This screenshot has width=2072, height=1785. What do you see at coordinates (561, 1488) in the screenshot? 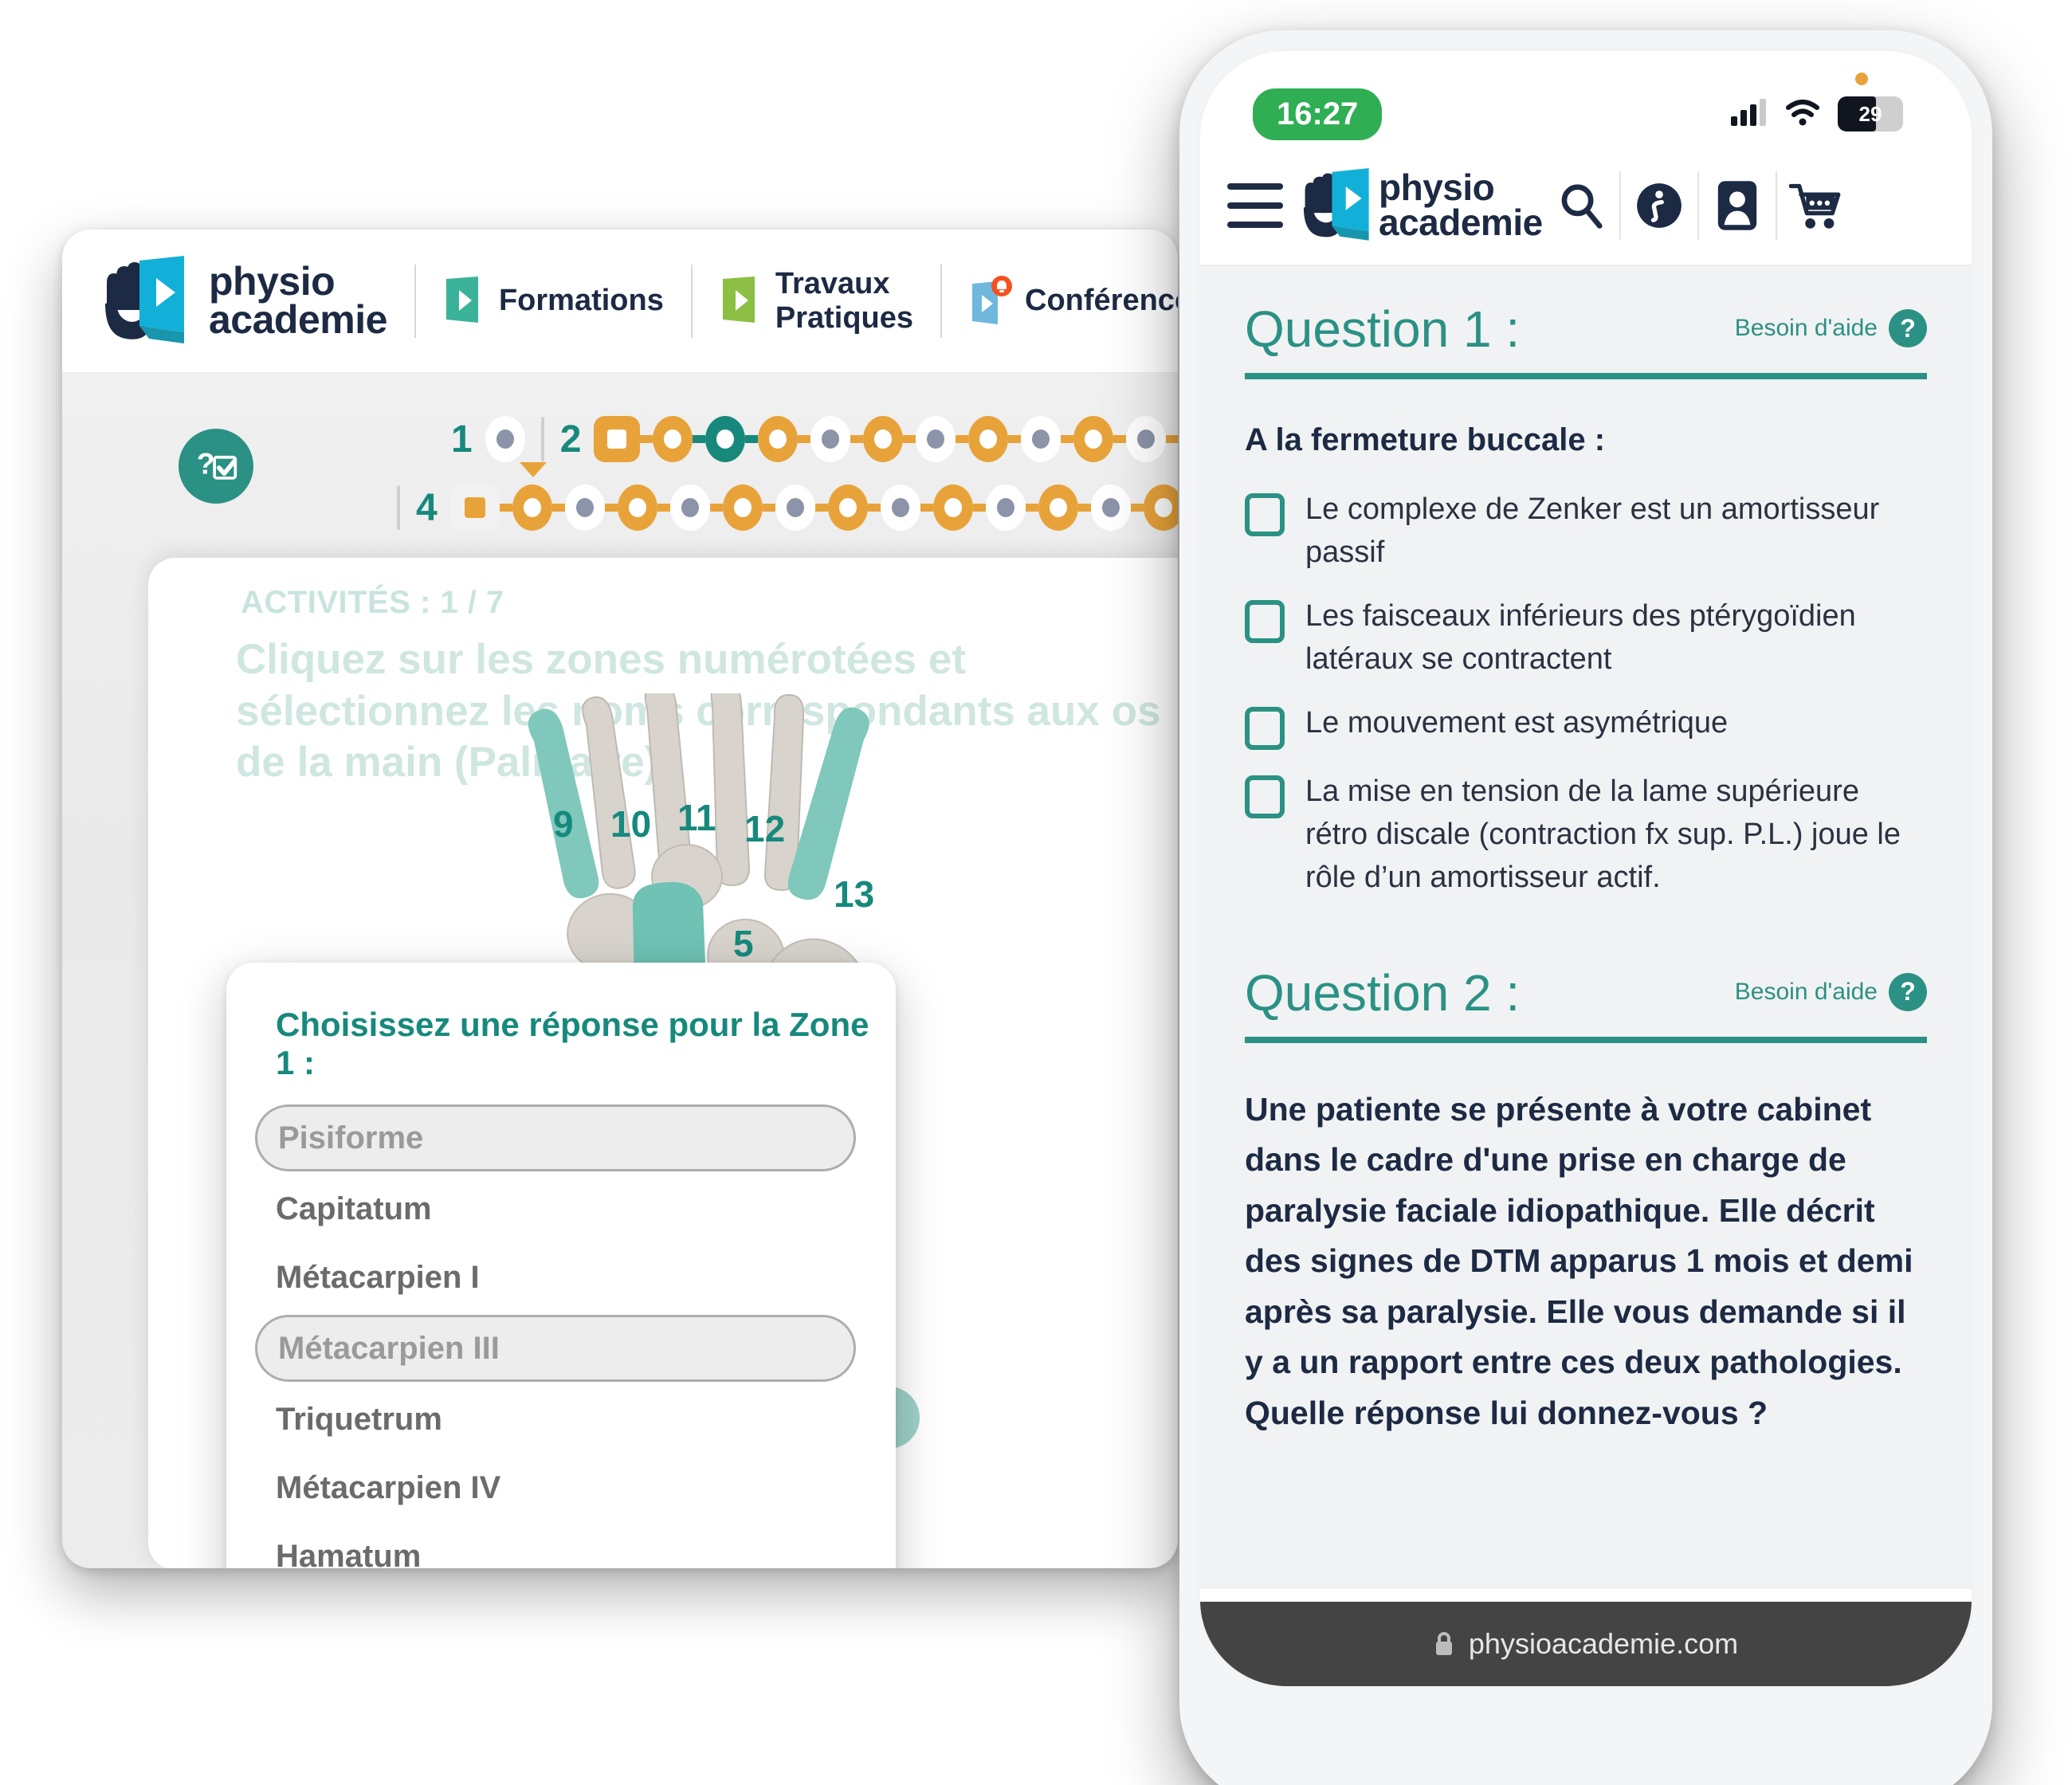
I see `dropdown-option: Métacarpien IV` at bounding box center [561, 1488].